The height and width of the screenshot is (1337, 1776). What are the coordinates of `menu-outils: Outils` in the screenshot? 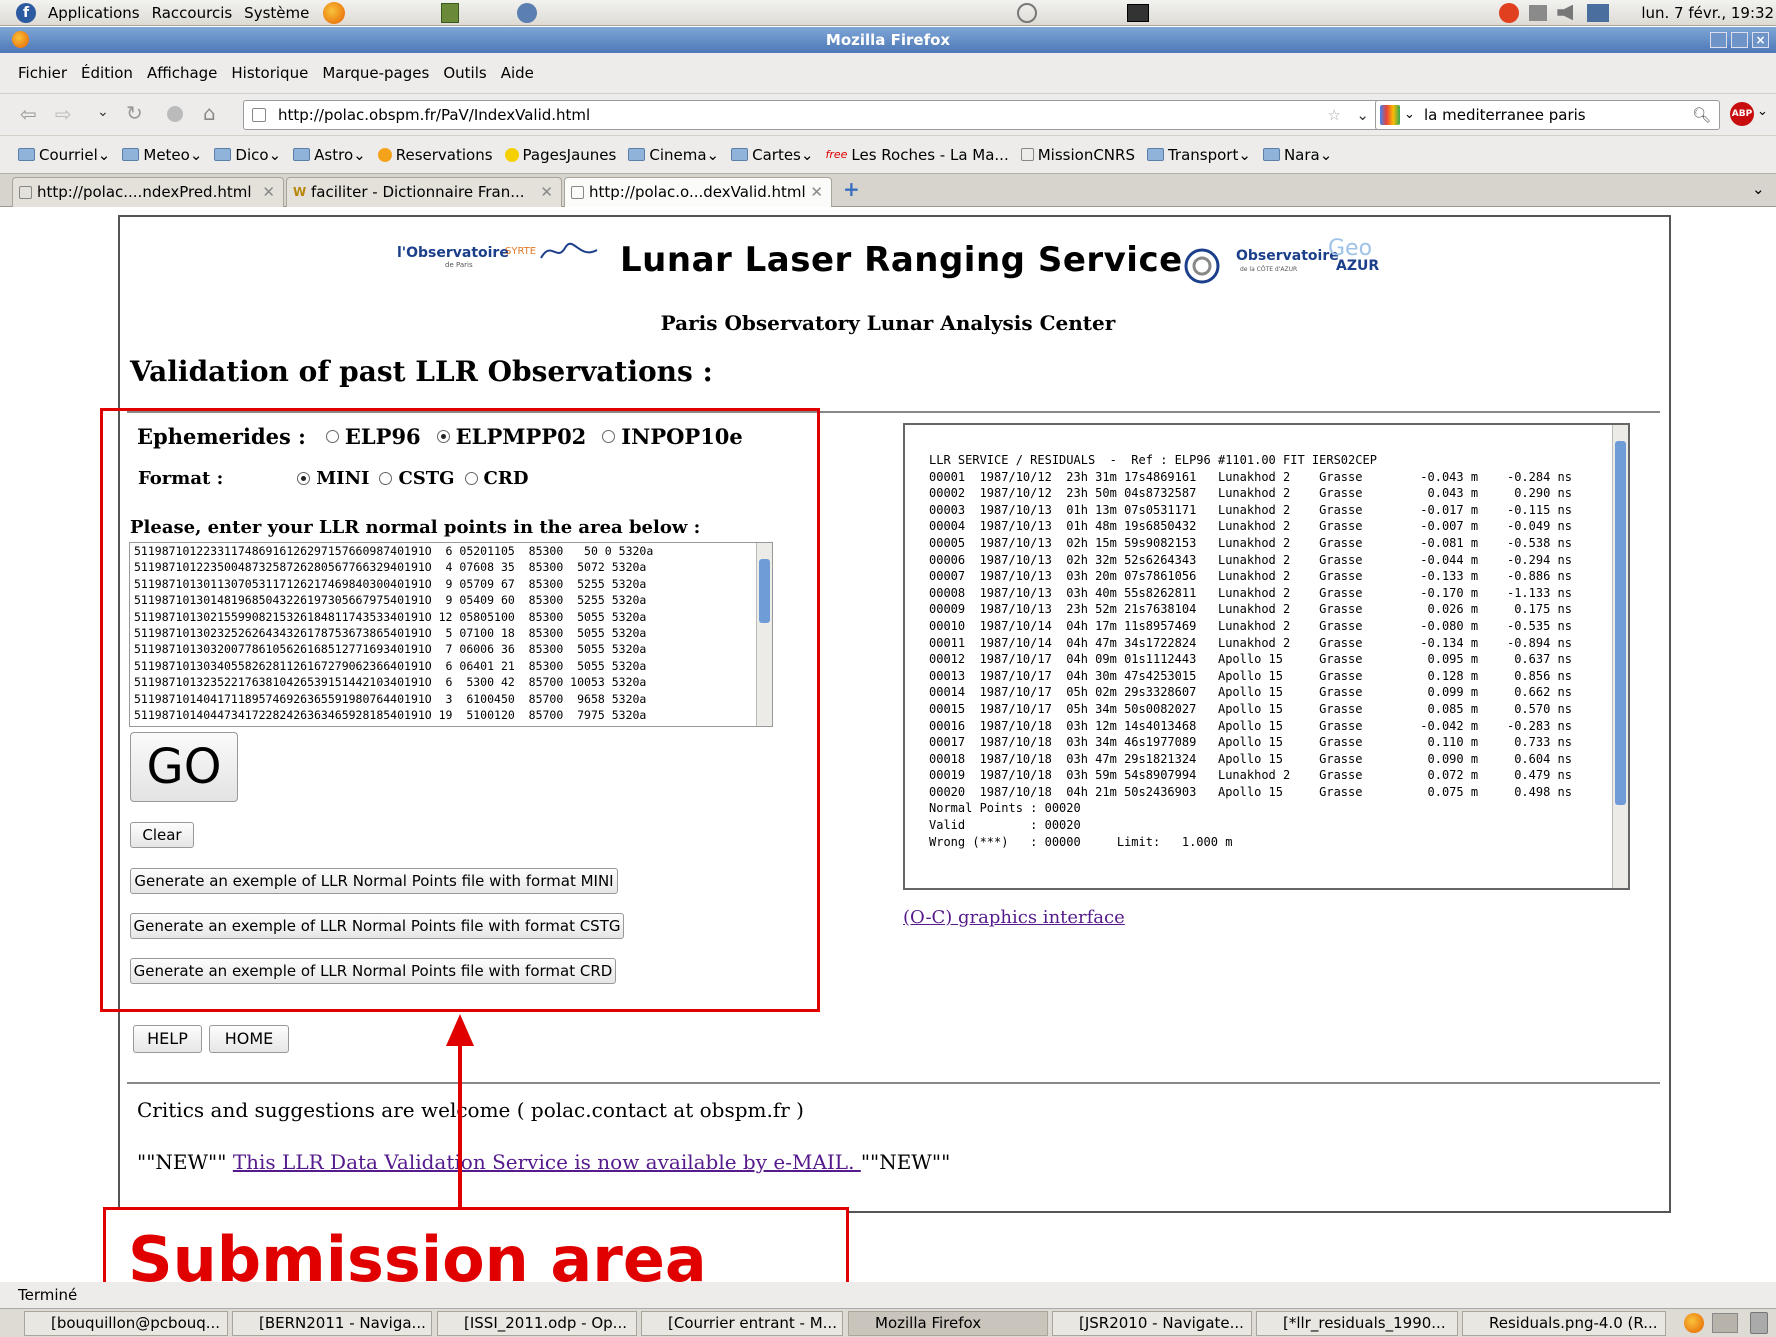 It's located at (464, 73).